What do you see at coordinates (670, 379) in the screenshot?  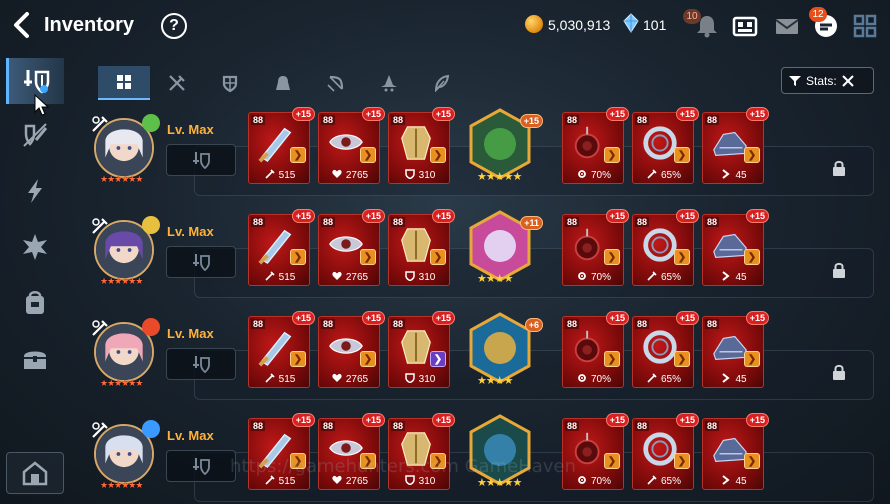 I see `stat-value: 65%` at bounding box center [670, 379].